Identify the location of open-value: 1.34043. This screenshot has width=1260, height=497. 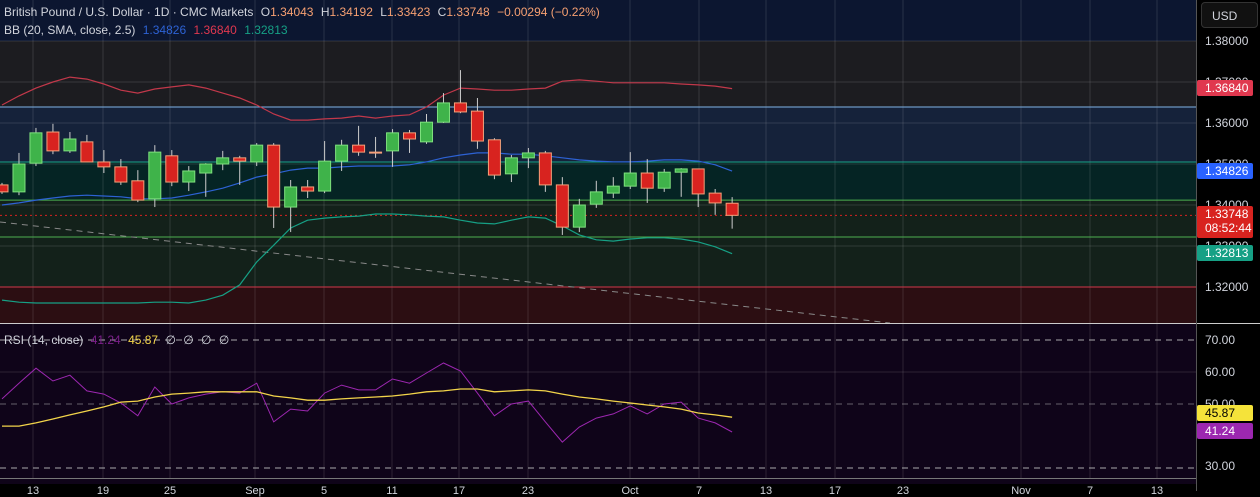
(292, 12).